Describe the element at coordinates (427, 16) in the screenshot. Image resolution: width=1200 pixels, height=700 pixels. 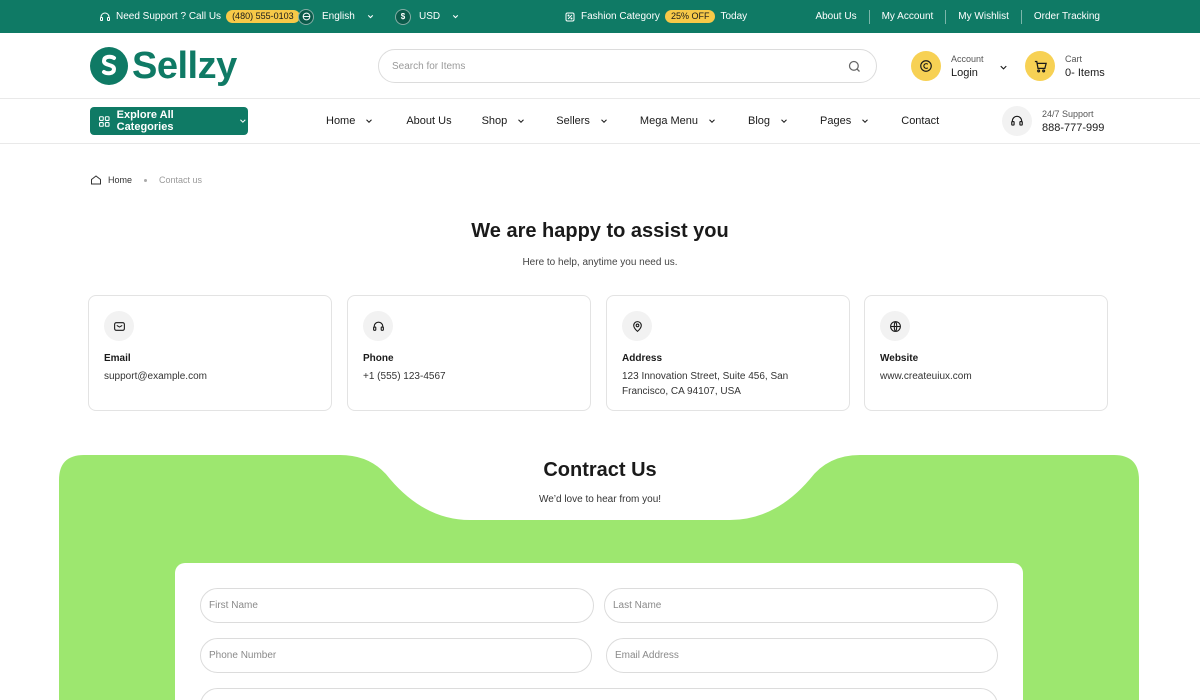
I see `currency-selector: $ USD` at that location.